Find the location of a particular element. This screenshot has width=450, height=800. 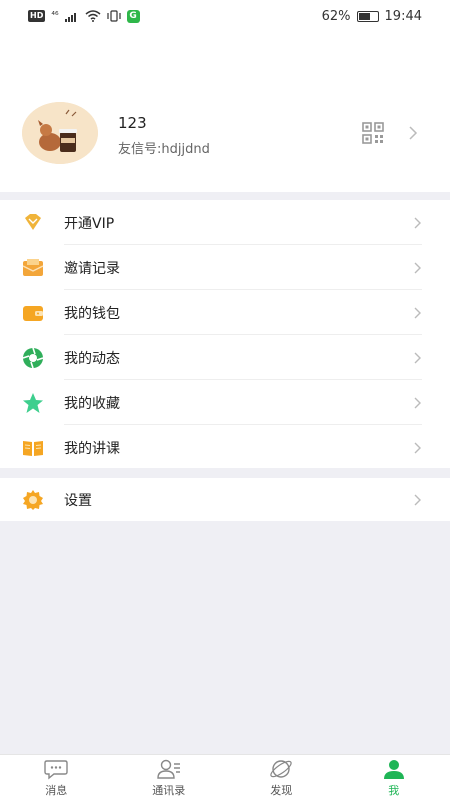

battery-icon is located at coordinates (367, 16).